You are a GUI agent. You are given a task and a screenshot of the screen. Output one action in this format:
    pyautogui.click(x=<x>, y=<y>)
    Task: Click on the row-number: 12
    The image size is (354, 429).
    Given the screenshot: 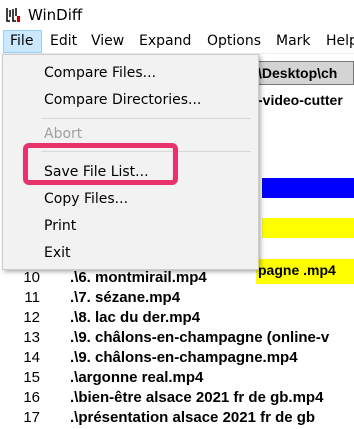 What is the action you would take?
    pyautogui.click(x=31, y=317)
    